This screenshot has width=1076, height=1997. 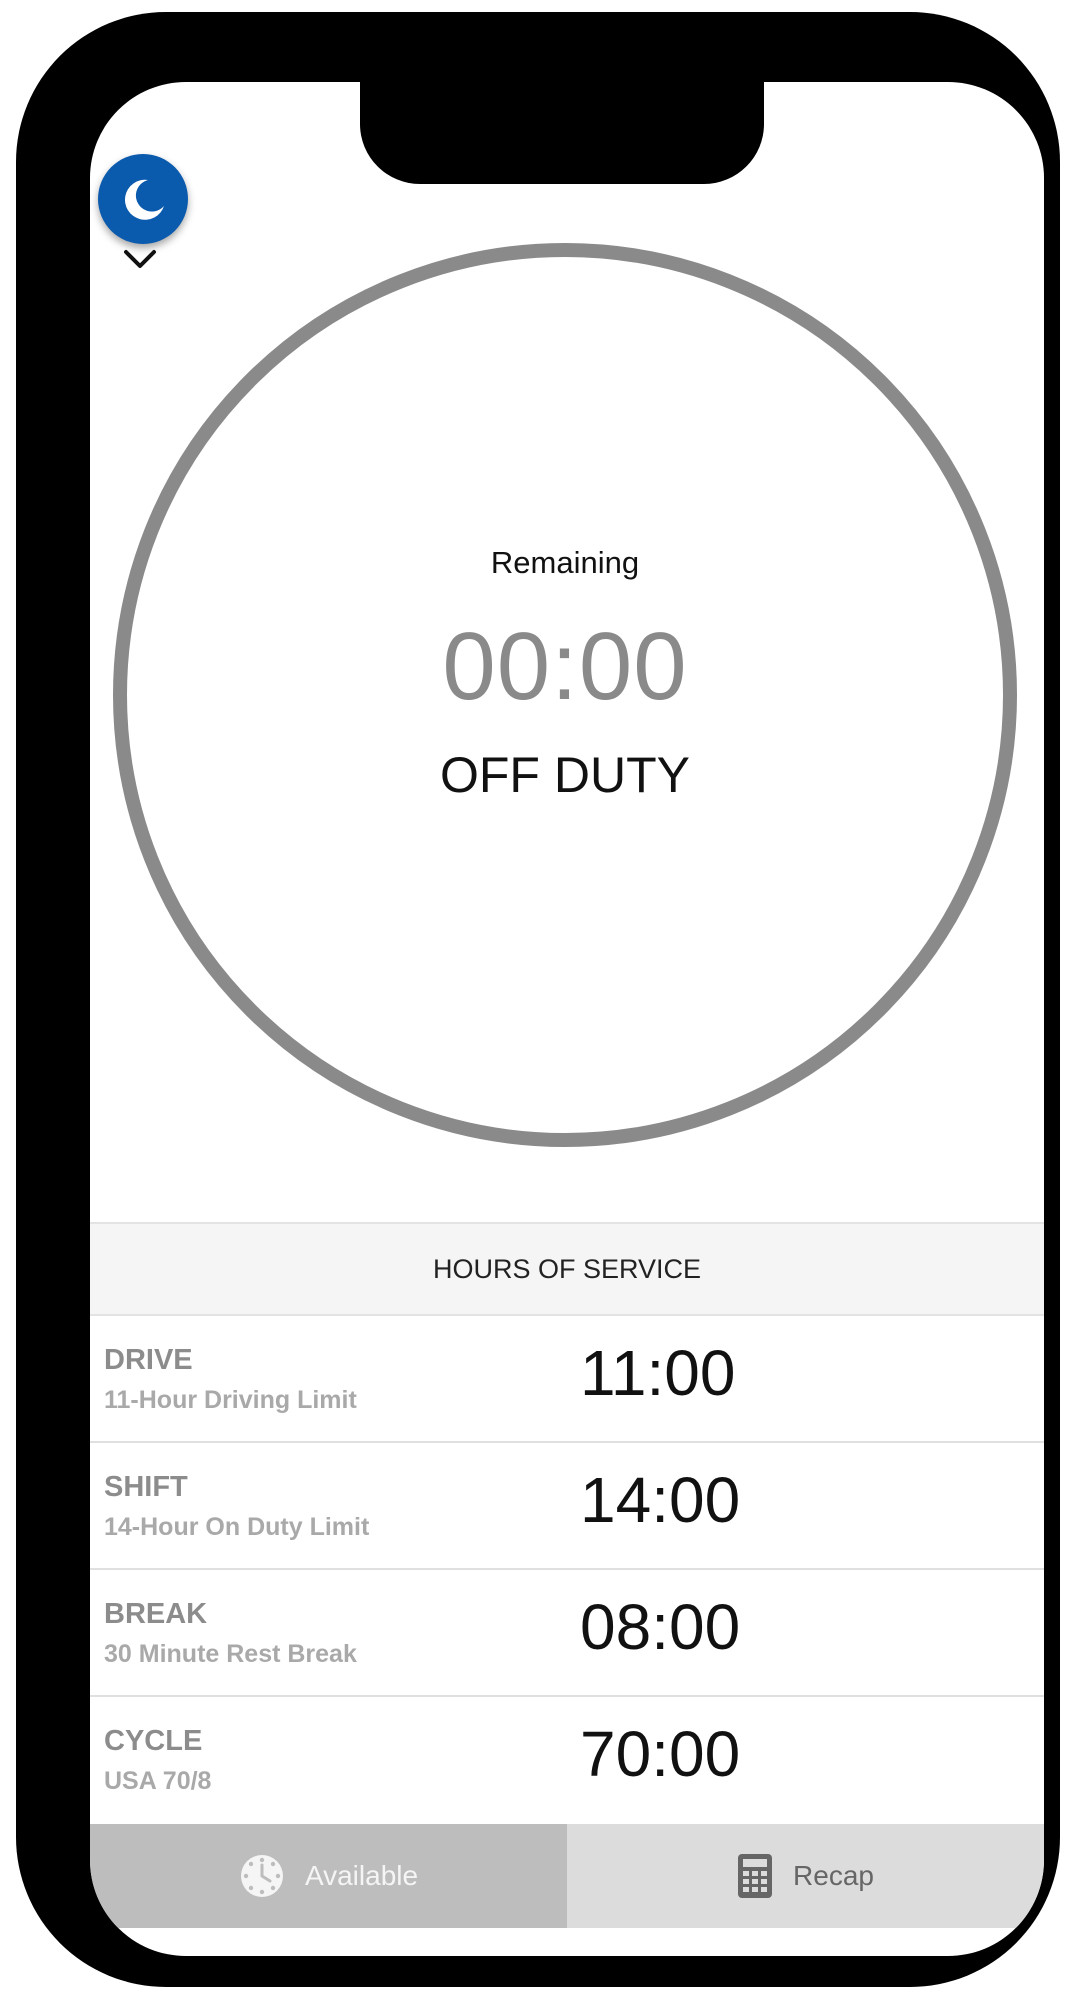 I want to click on moon-icon, so click(x=144, y=199).